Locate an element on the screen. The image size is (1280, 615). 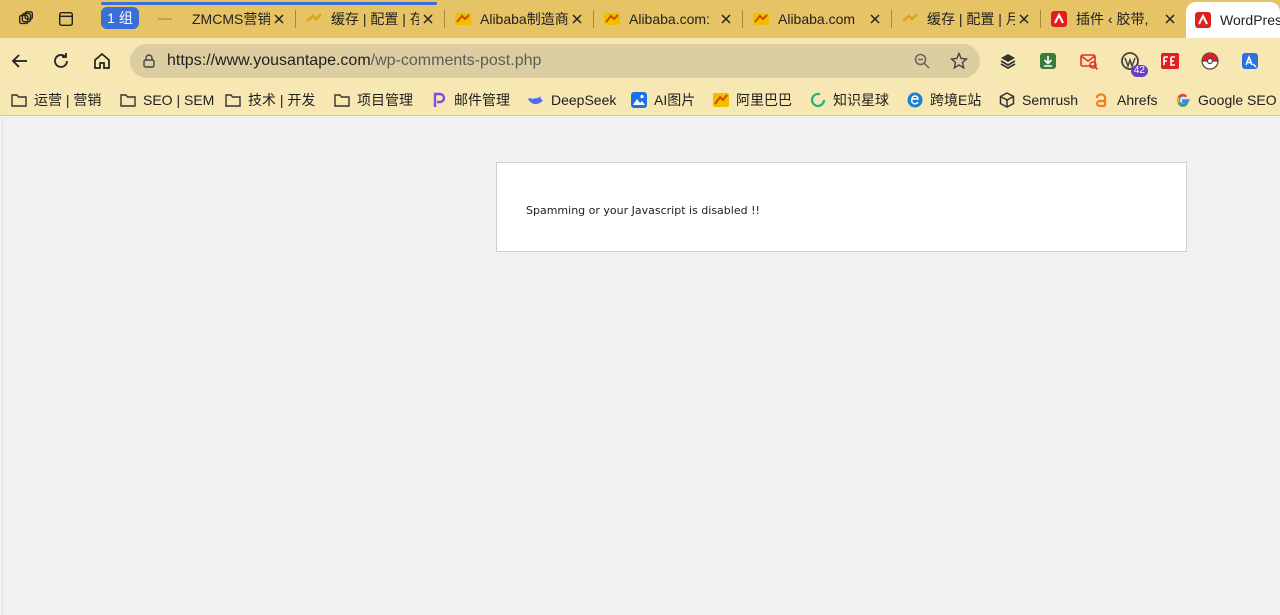
tab-title: ZMCMS营销管 is located at coordinates (231, 19).